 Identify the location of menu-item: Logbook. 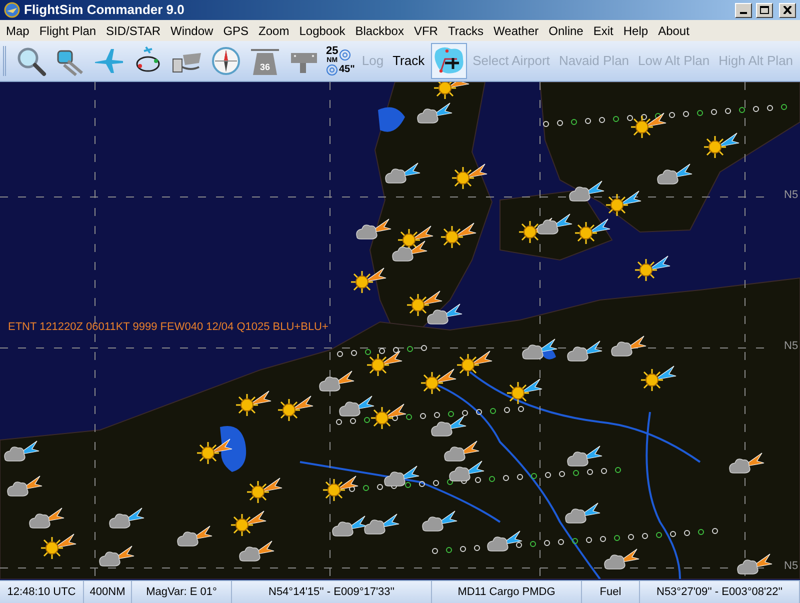
(322, 30).